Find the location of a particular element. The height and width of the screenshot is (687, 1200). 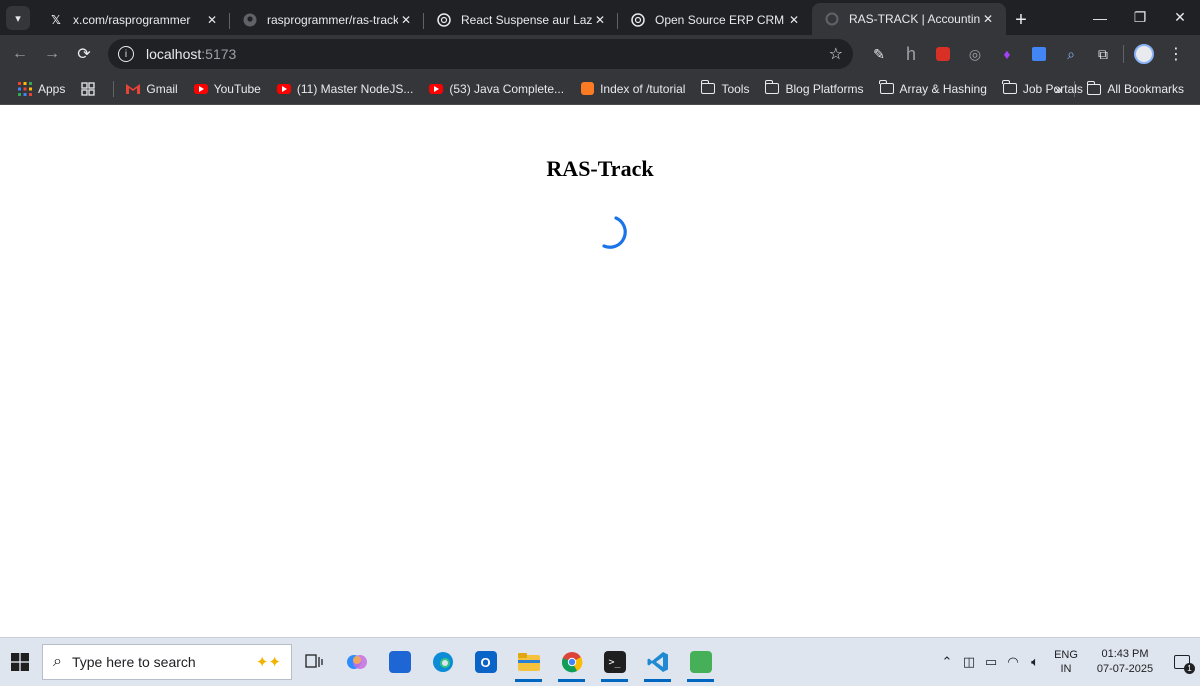

volume-icon: 🔈︎ is located at coordinates (1035, 662).